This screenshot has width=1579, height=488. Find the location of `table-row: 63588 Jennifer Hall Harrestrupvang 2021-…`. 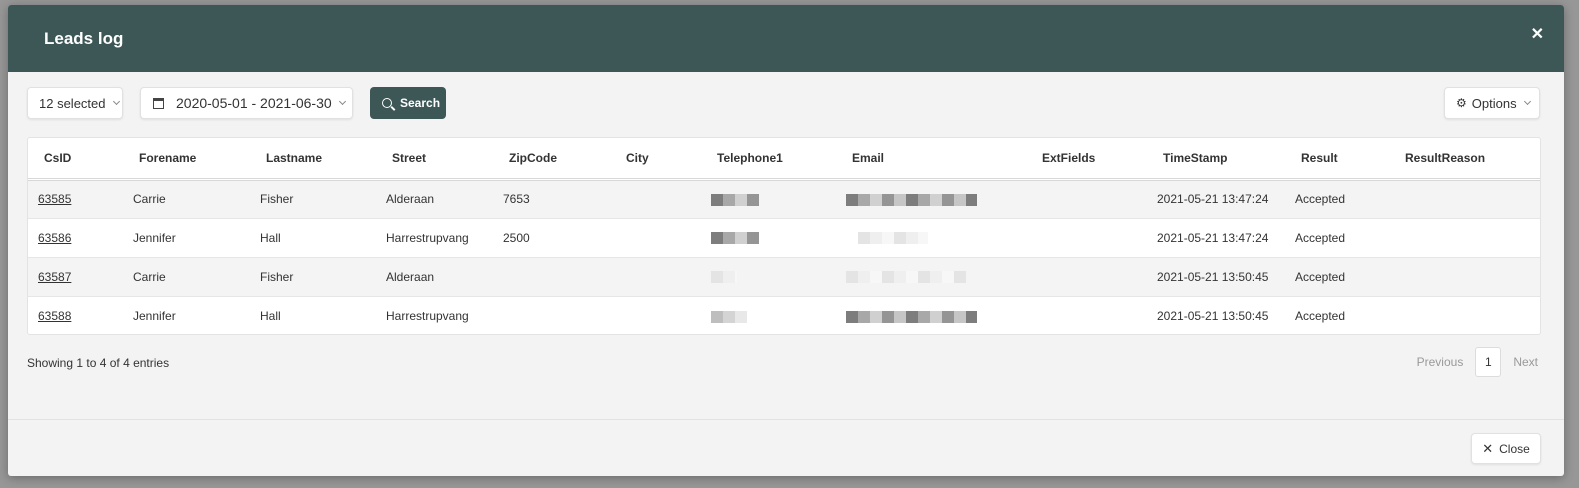

table-row: 63588 Jennifer Hall Harrestrupvang 2021-… is located at coordinates (784, 315).